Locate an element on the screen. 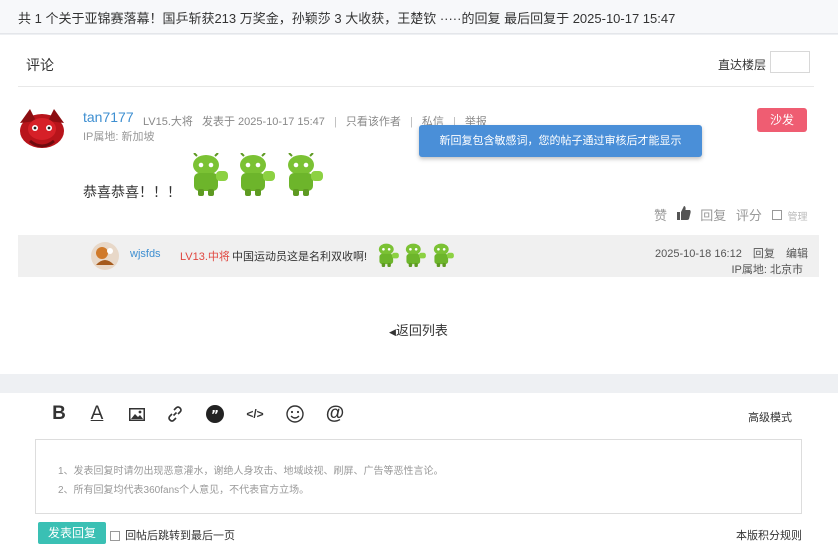  post-ip: IP属地: 新加坡 is located at coordinates (119, 137).